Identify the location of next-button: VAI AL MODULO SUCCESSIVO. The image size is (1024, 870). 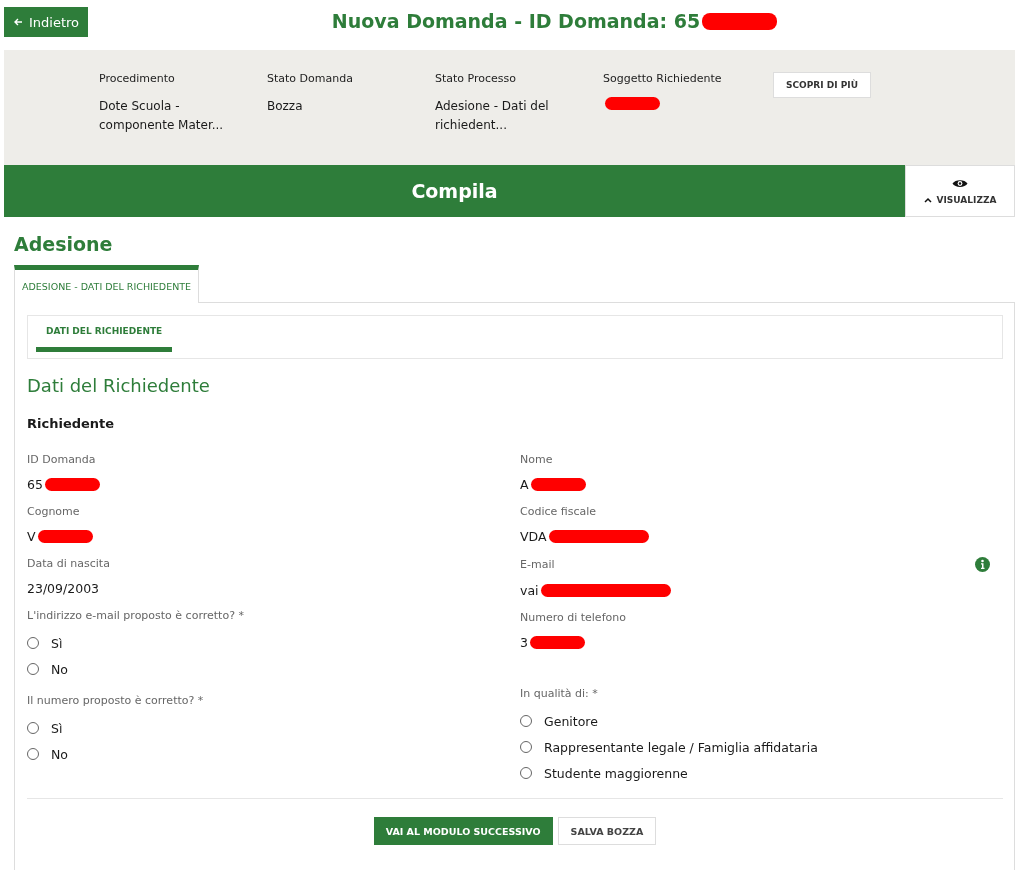
(463, 831).